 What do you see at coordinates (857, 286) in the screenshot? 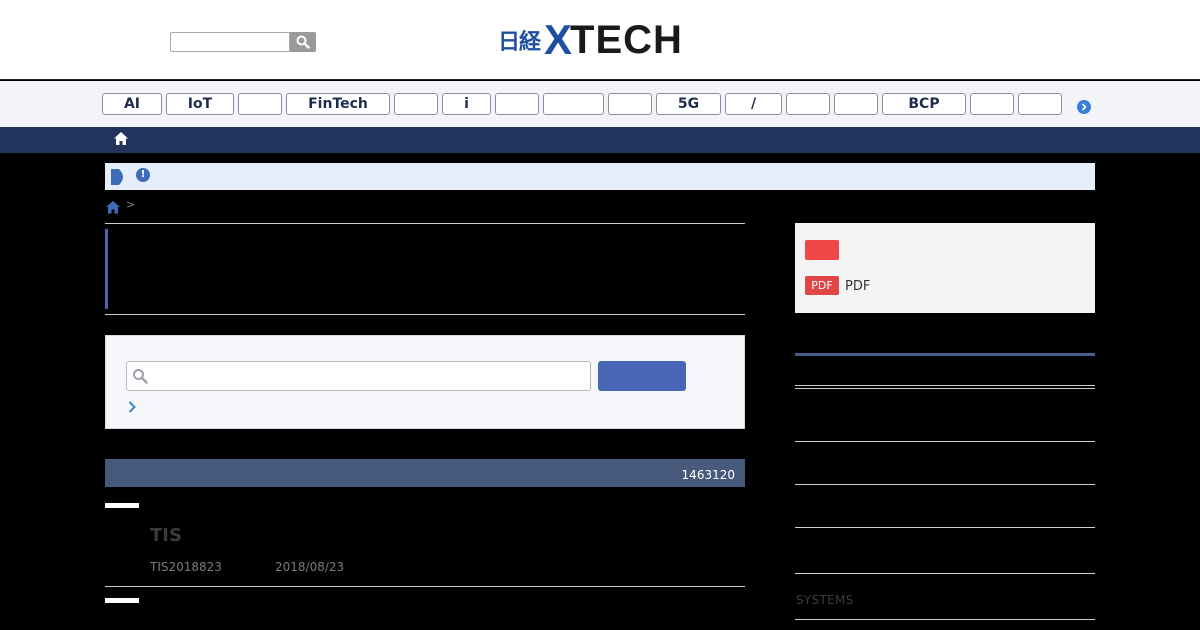
I see `pdf-link: PDF` at bounding box center [857, 286].